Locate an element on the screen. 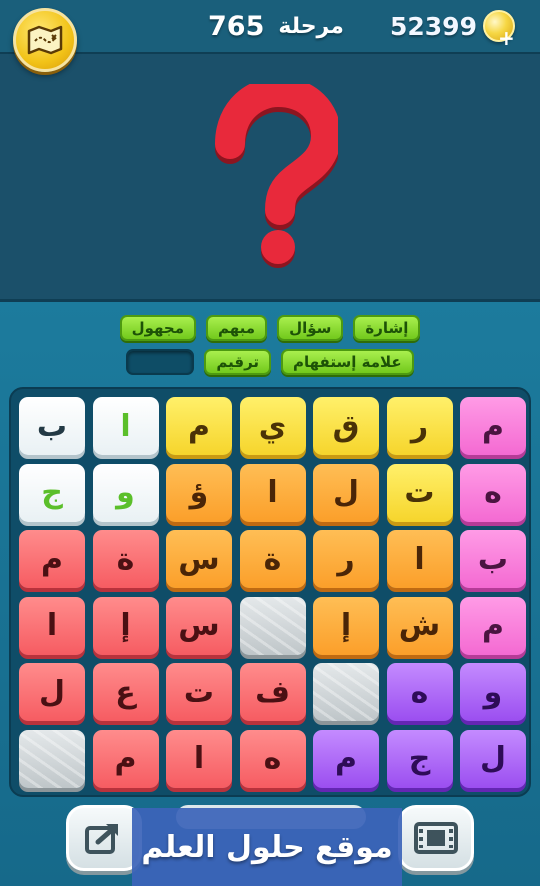 The width and height of the screenshot is (540, 886). level-indicator: 765 مرحلة is located at coordinates (276, 26).